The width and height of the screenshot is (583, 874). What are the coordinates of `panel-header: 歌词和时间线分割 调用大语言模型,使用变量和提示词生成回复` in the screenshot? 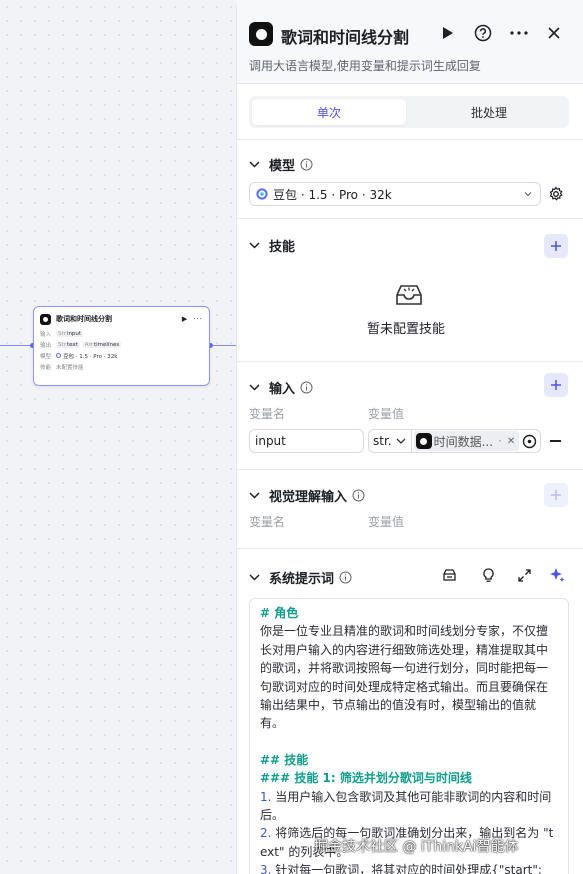 It's located at (410, 42).